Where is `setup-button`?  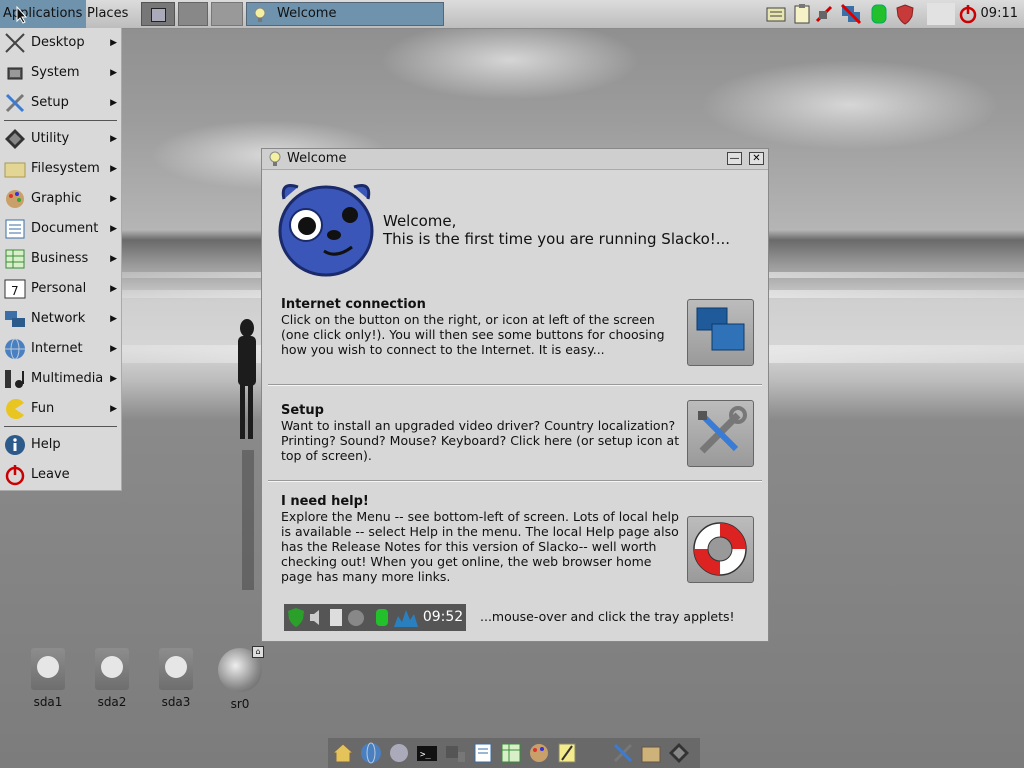 setup-button is located at coordinates (720, 433).